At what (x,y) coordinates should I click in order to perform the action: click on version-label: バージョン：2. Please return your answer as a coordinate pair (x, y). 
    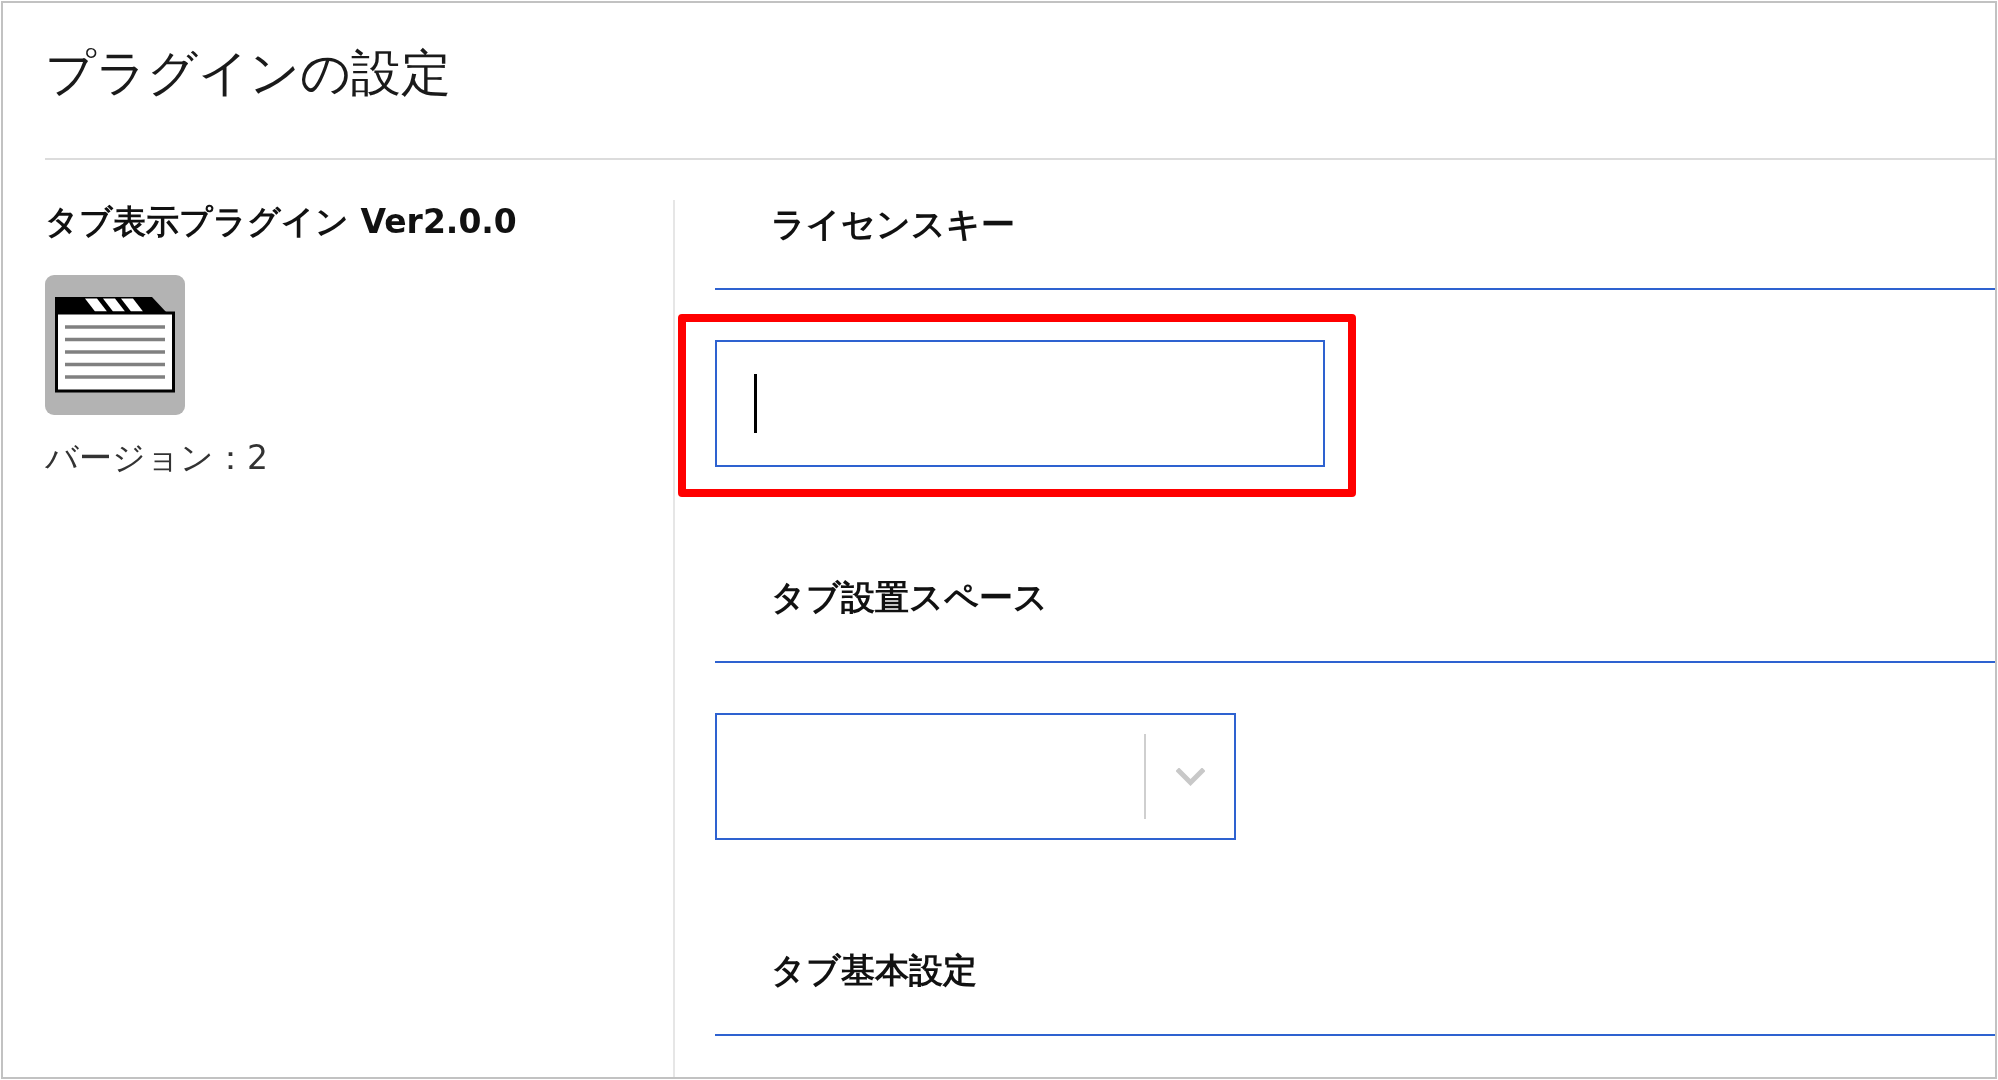
    Looking at the image, I should click on (156, 458).